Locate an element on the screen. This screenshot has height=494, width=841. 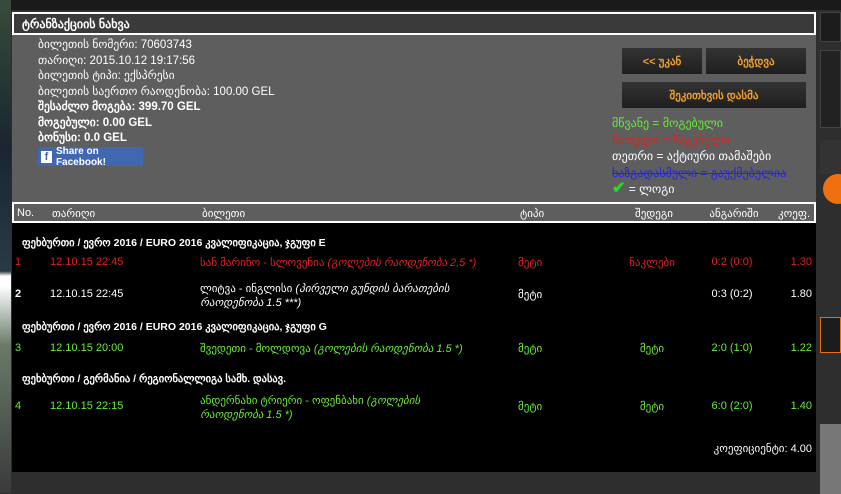
logo-icon is located at coordinates (832, 189).